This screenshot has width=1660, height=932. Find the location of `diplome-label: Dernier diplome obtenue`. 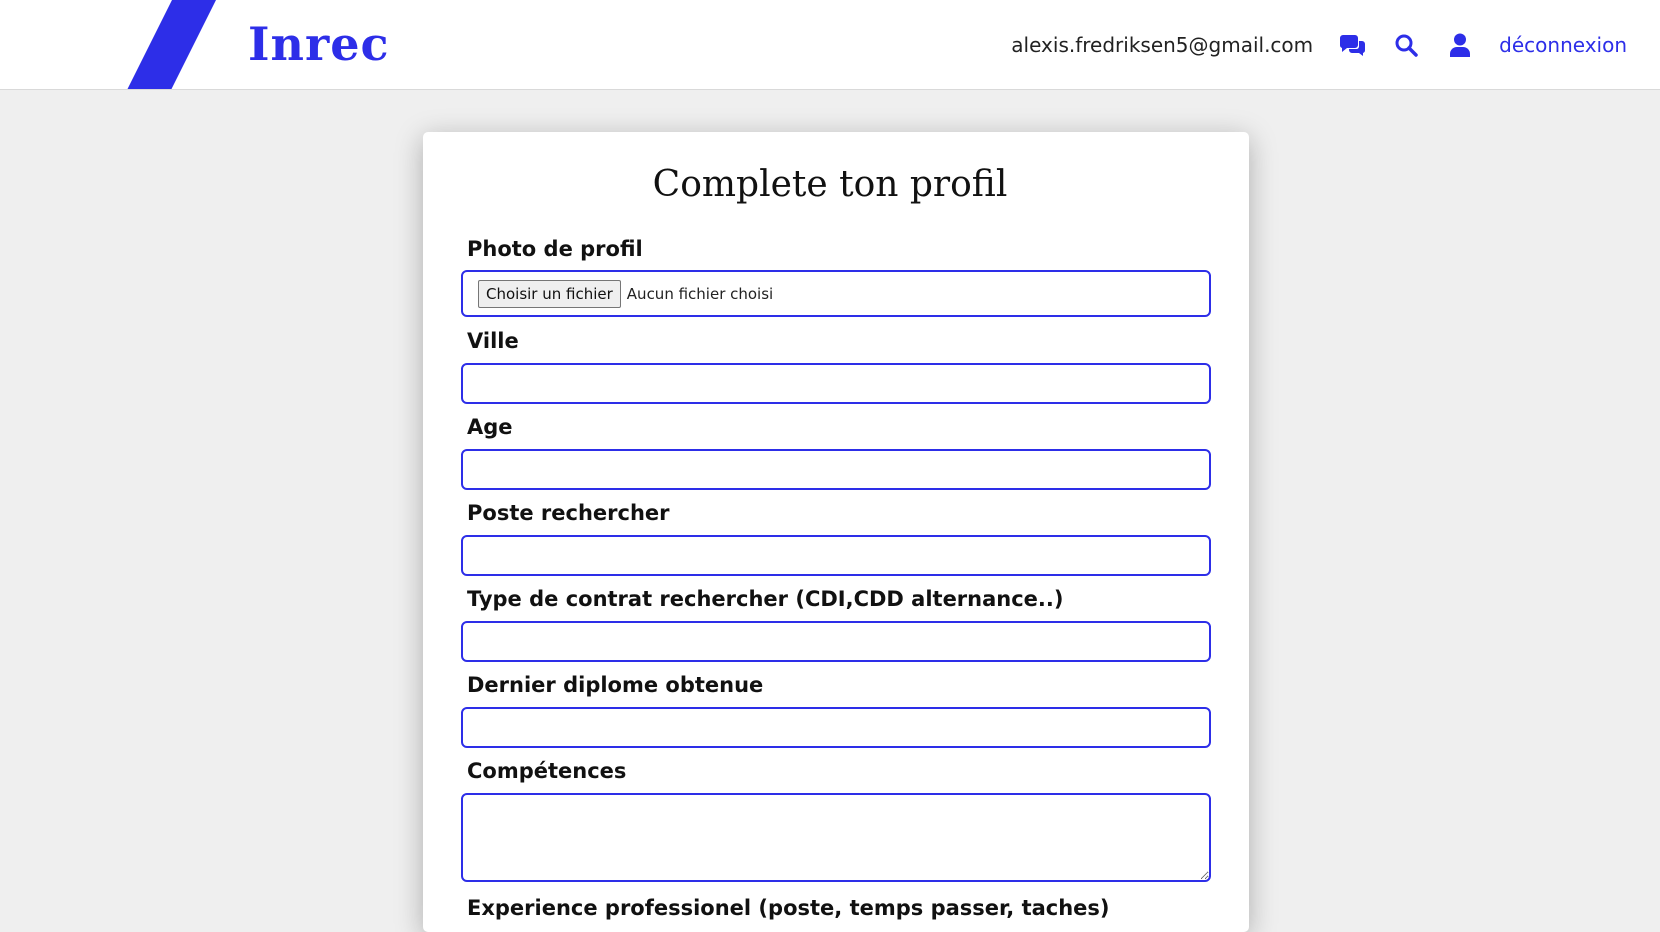

diplome-label: Dernier diplome obtenue is located at coordinates (615, 685).